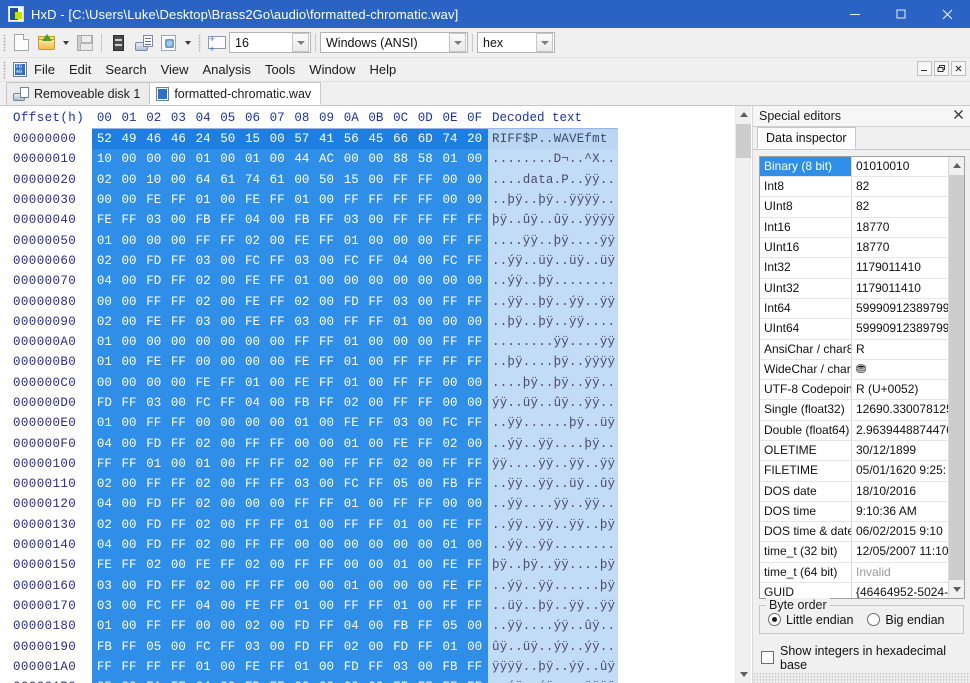 The image size is (970, 683). I want to click on hex-row-bytes: 02 00 FD FF 03 00 FC FF 03 00 FC FF 04 00 FC FF, so click(290, 261).